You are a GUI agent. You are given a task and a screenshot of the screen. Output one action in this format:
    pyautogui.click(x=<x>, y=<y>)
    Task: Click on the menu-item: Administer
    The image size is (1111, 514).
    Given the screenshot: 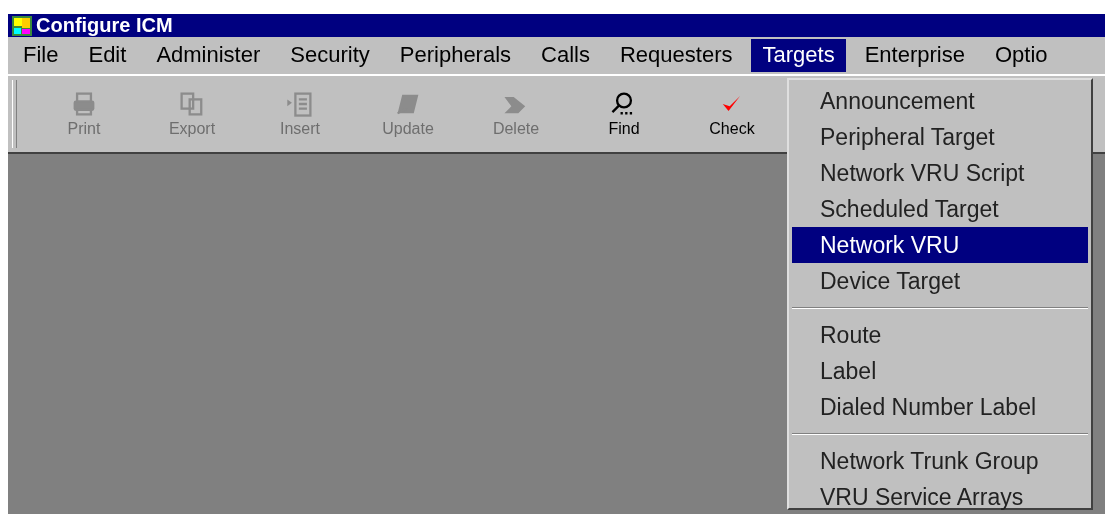 What is the action you would take?
    pyautogui.click(x=208, y=55)
    